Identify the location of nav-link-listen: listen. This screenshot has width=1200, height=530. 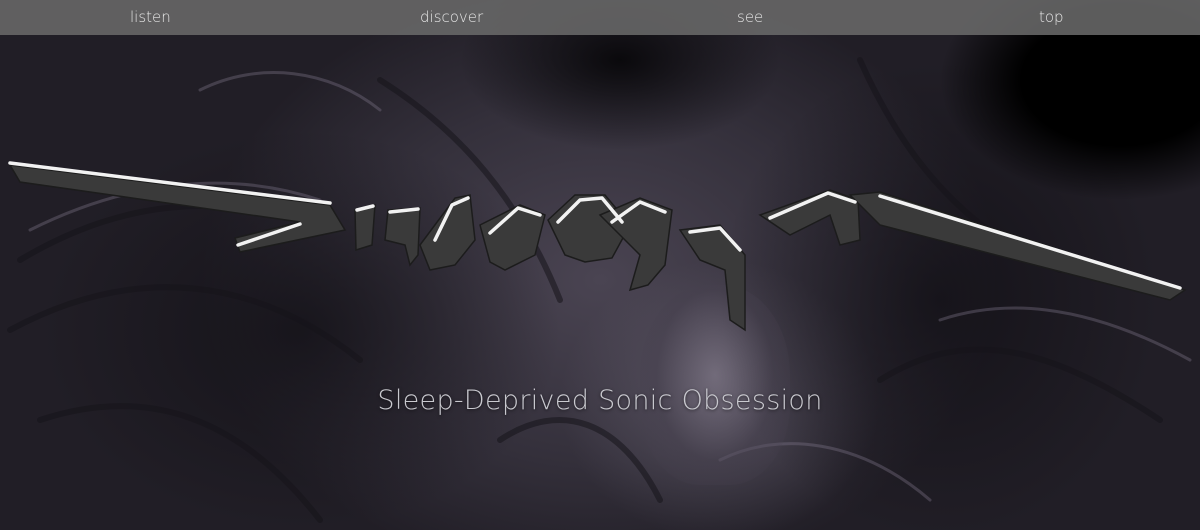
(150, 17).